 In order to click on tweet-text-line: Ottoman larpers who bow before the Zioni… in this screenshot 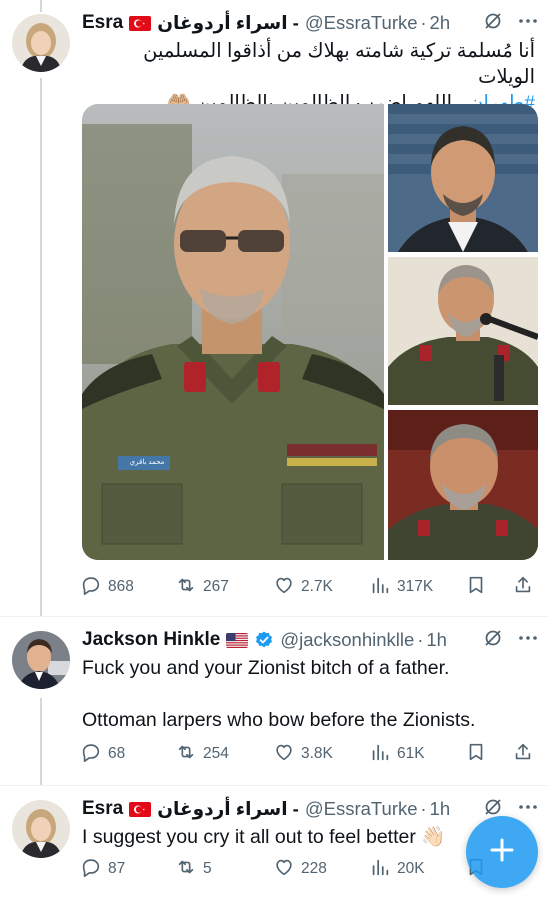, I will do `click(279, 720)`.